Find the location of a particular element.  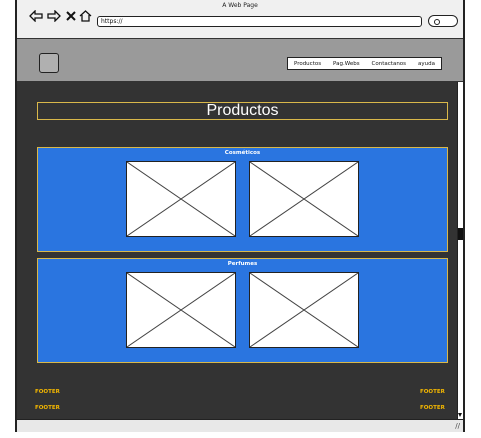

footer-right-2: FOOTER is located at coordinates (432, 408).